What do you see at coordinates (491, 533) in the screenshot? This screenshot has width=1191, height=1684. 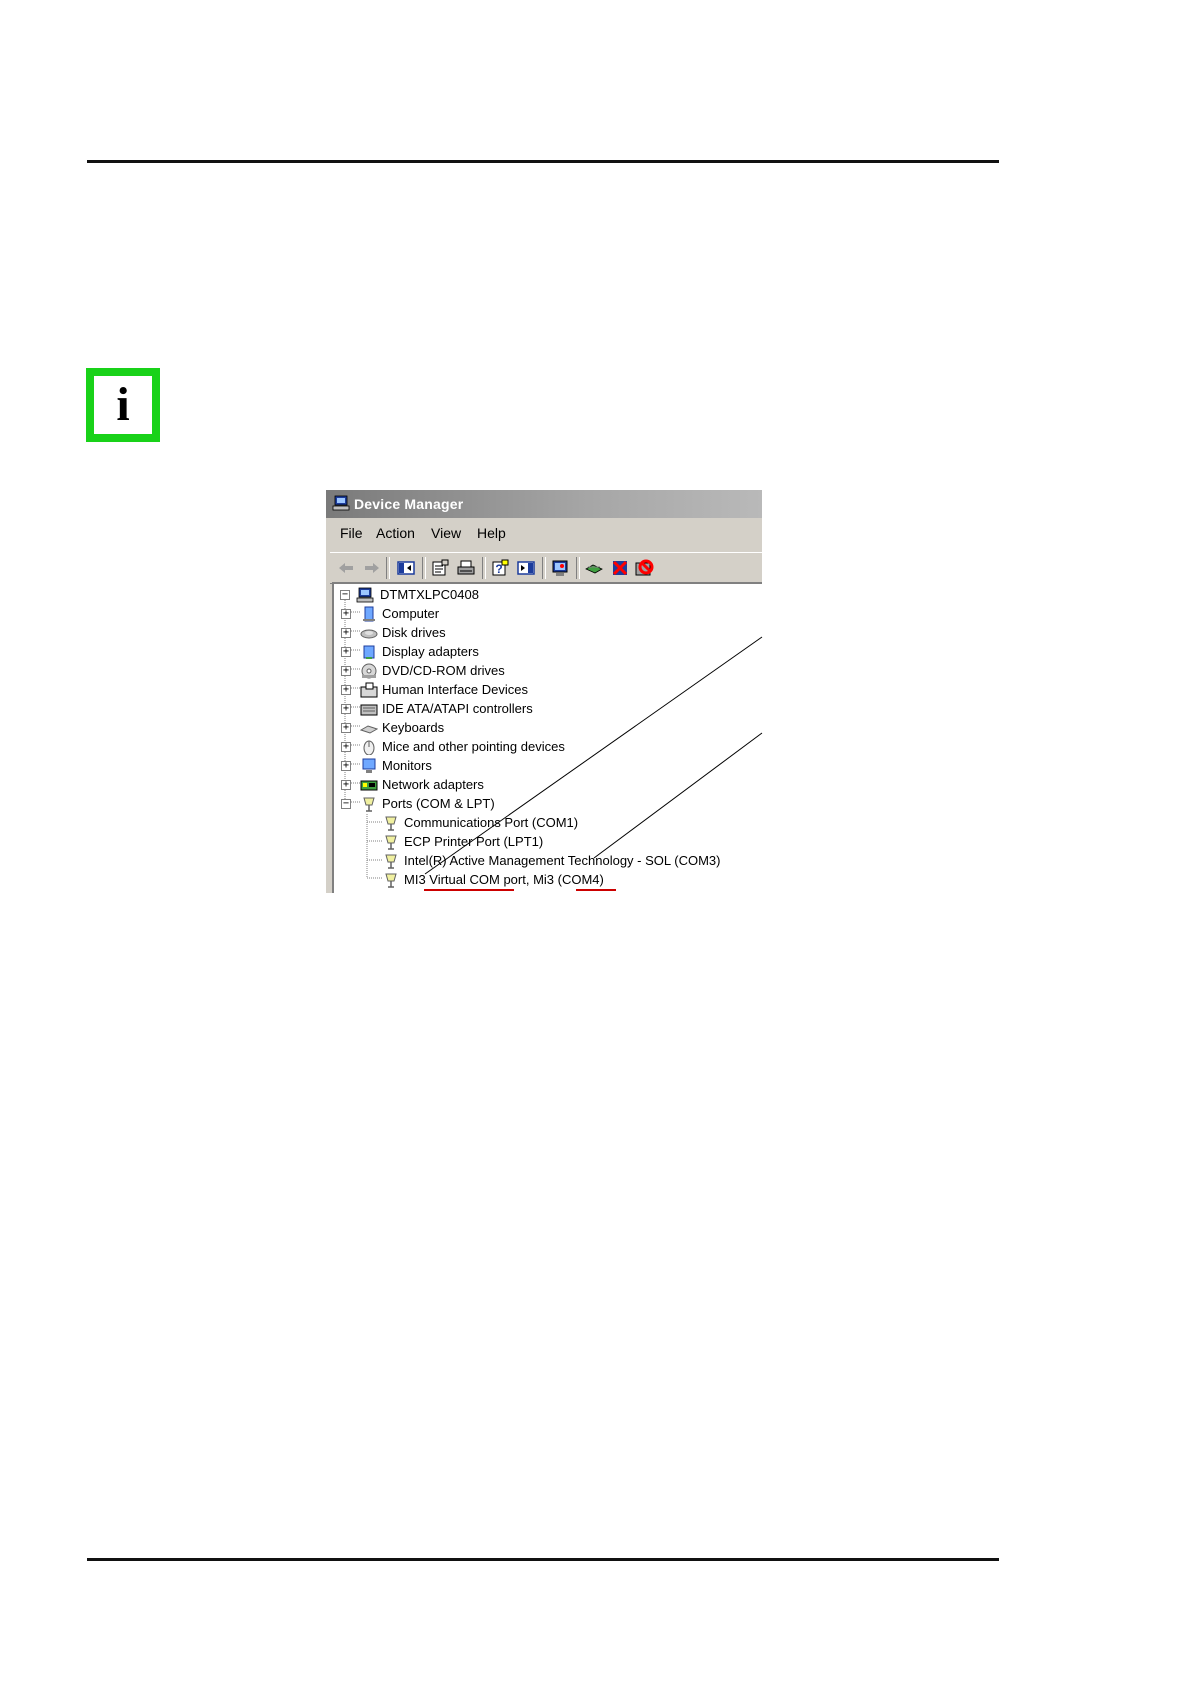 I see `menu-help: Help` at bounding box center [491, 533].